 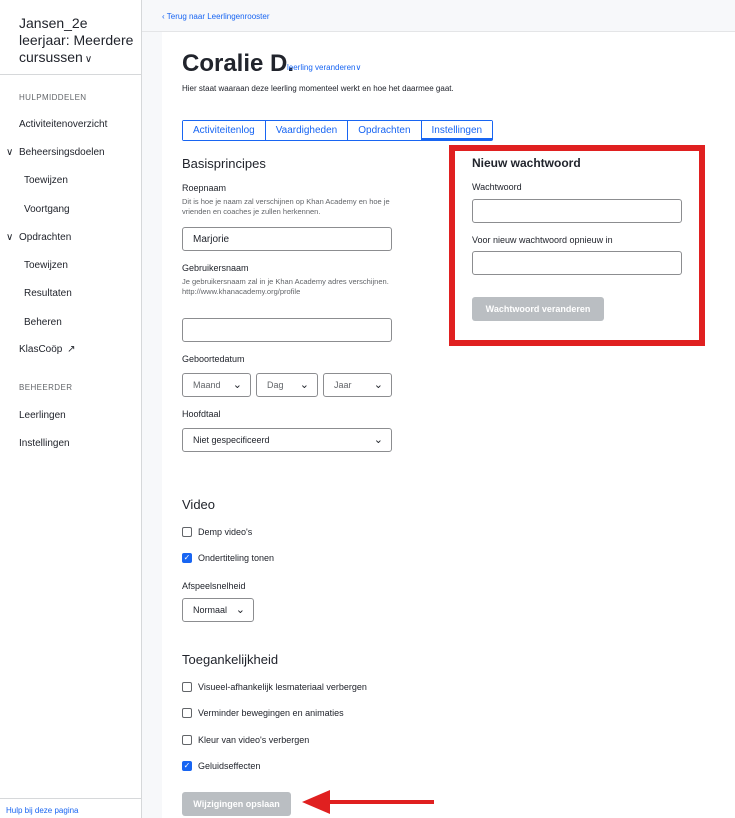 I want to click on chevron-left-icon: ‹, so click(x=163, y=16).